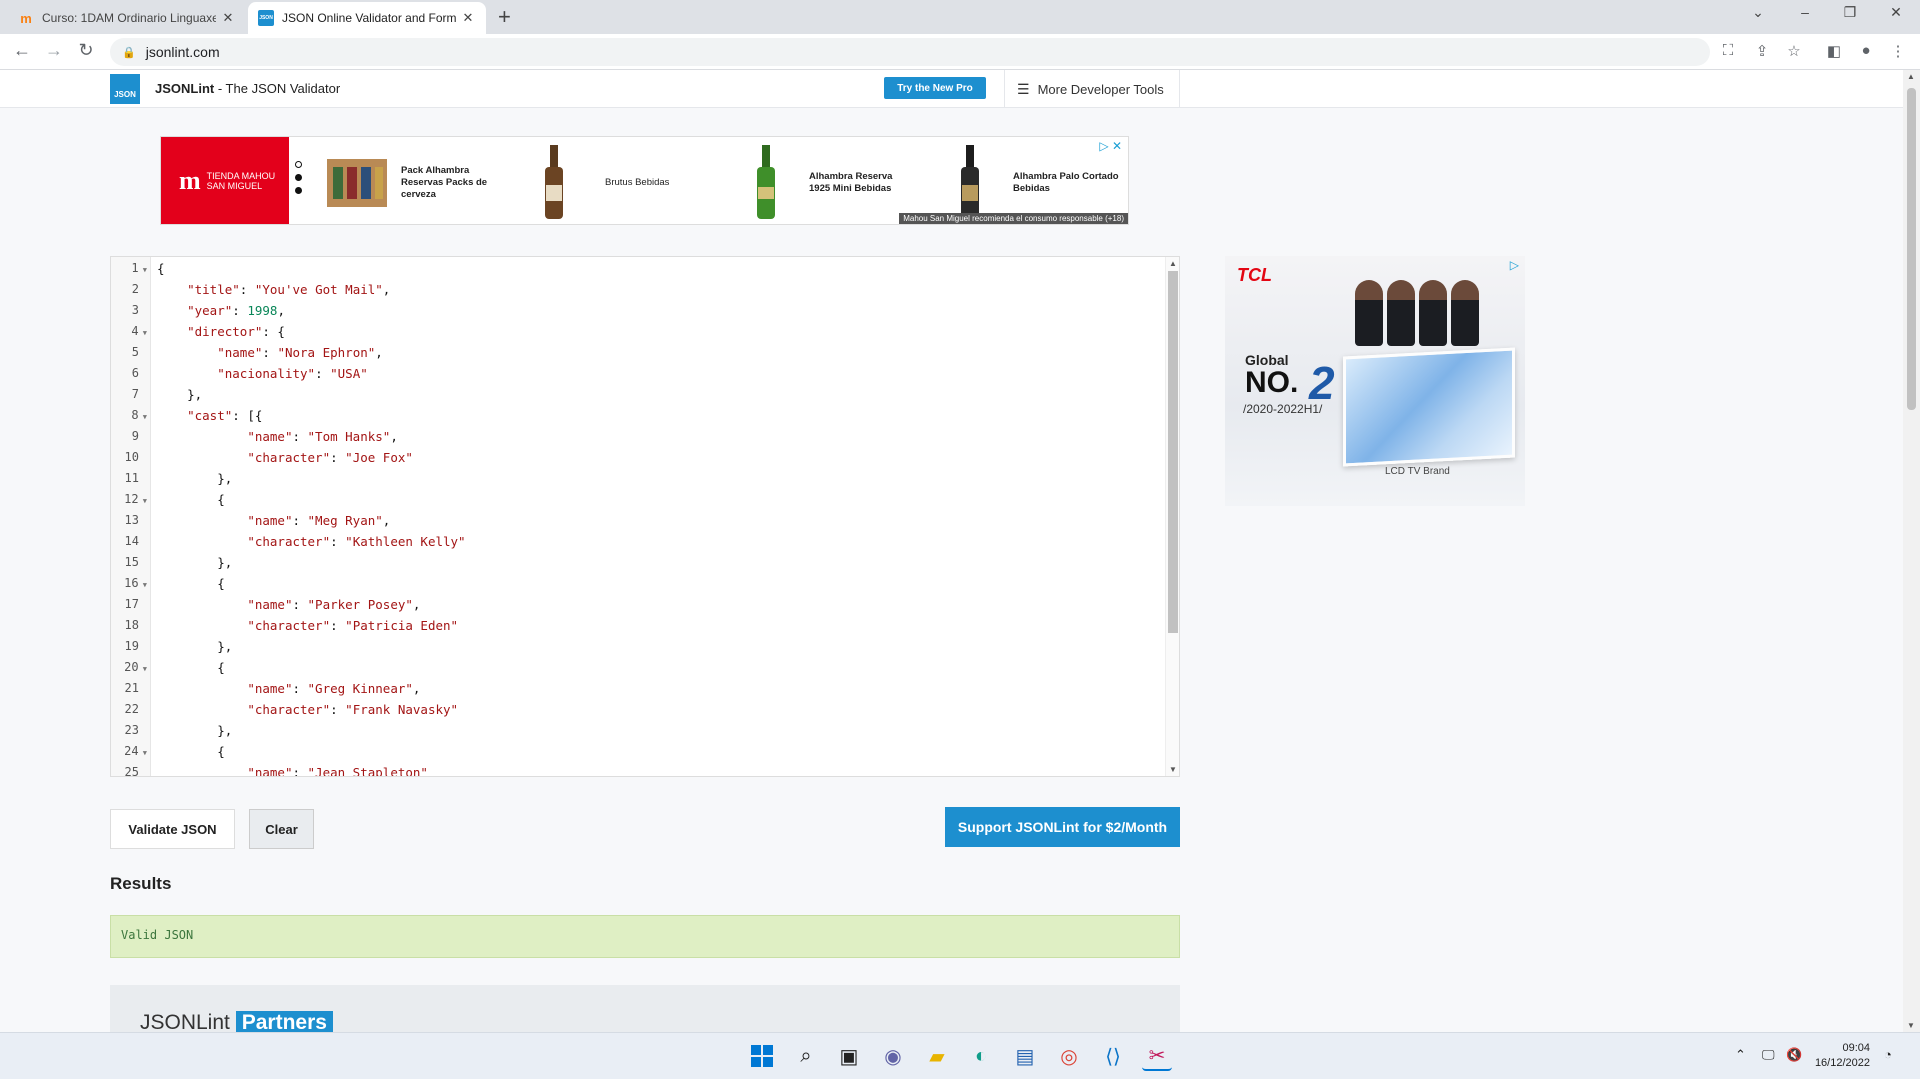  Describe the element at coordinates (1092, 89) in the screenshot. I see `more-developer-tools-menu: ☰ More Developer Tools` at that location.